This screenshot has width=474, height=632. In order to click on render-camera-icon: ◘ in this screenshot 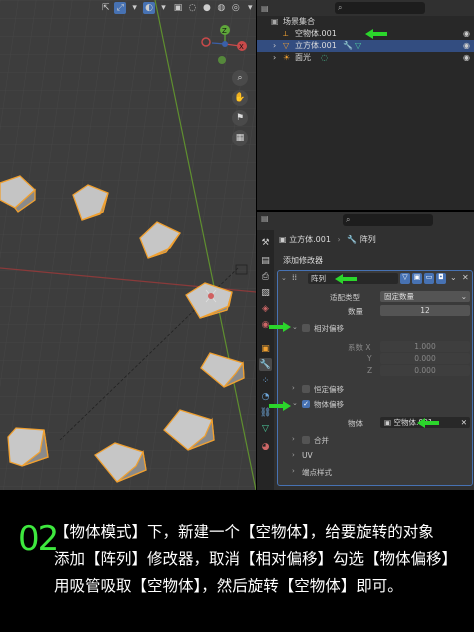, I will do `click(441, 278)`.